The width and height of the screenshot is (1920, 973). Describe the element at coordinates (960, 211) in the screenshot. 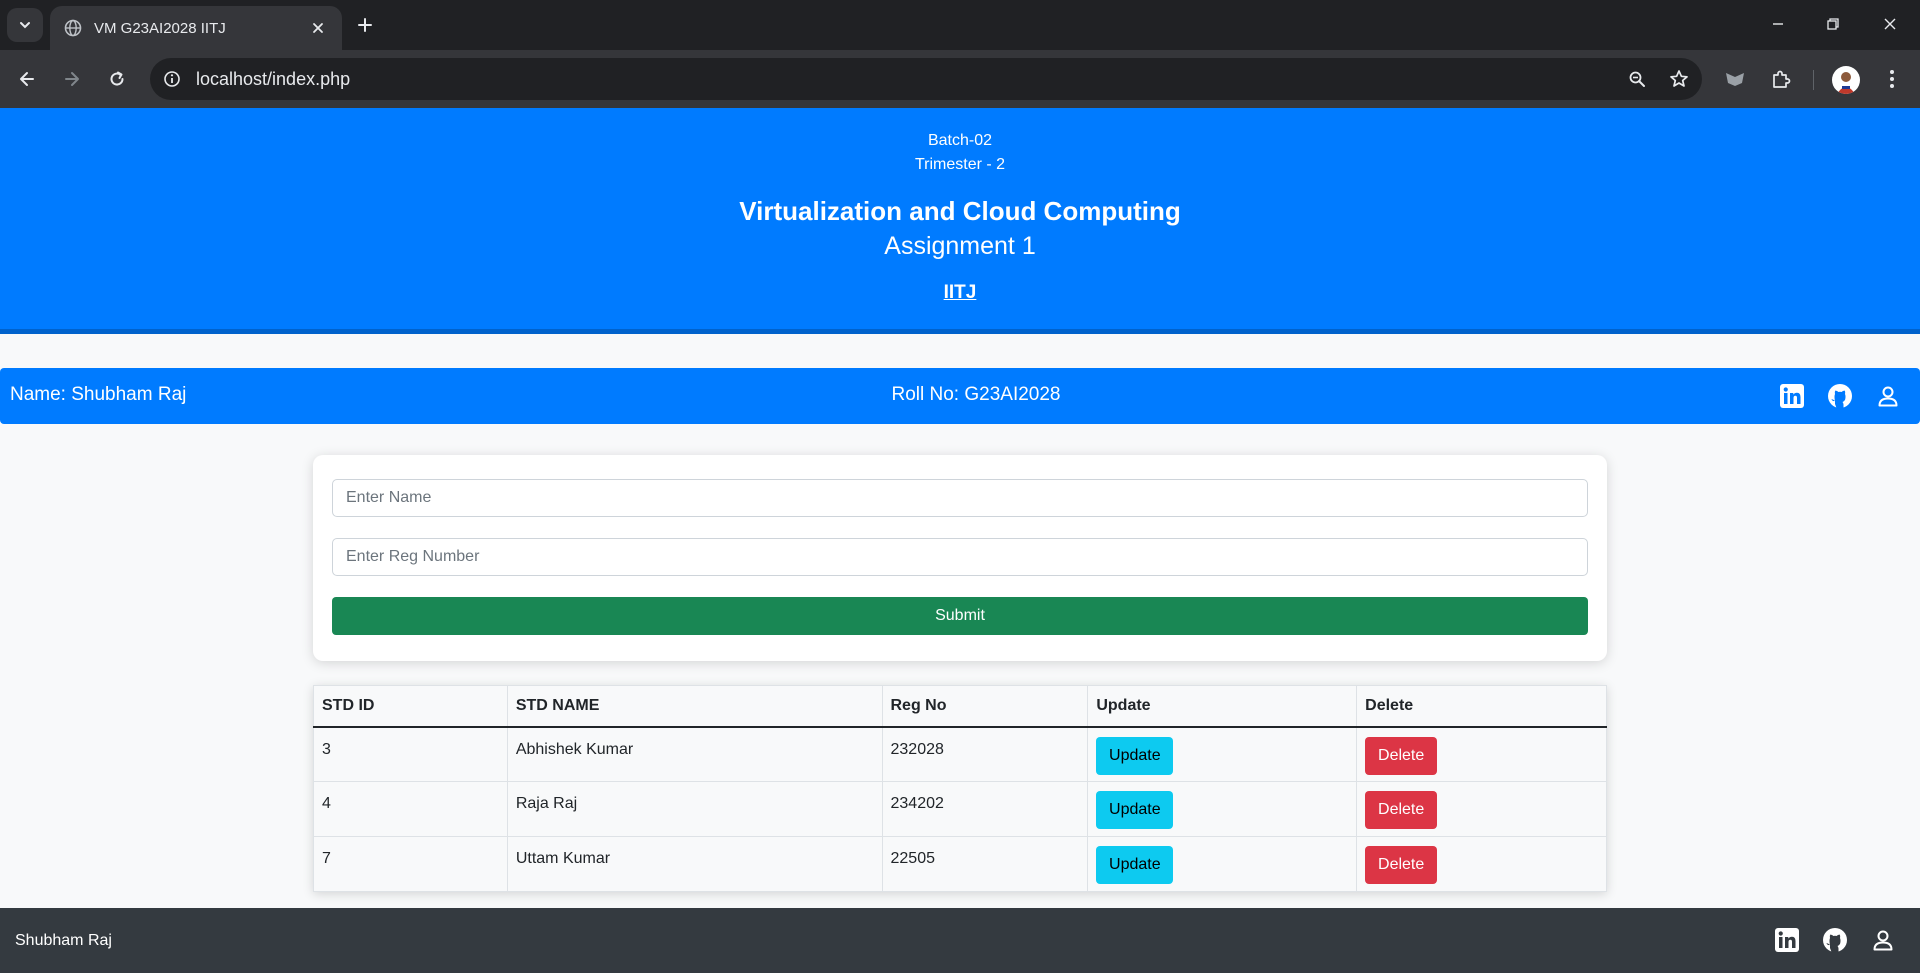

I see `course-title: Virtualization and Cloud Computing` at that location.